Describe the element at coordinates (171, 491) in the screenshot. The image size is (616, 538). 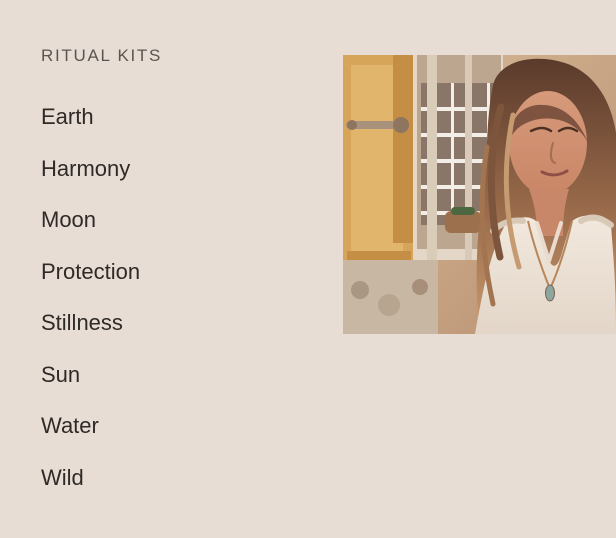
I see `menu-item-wild: Wild` at that location.